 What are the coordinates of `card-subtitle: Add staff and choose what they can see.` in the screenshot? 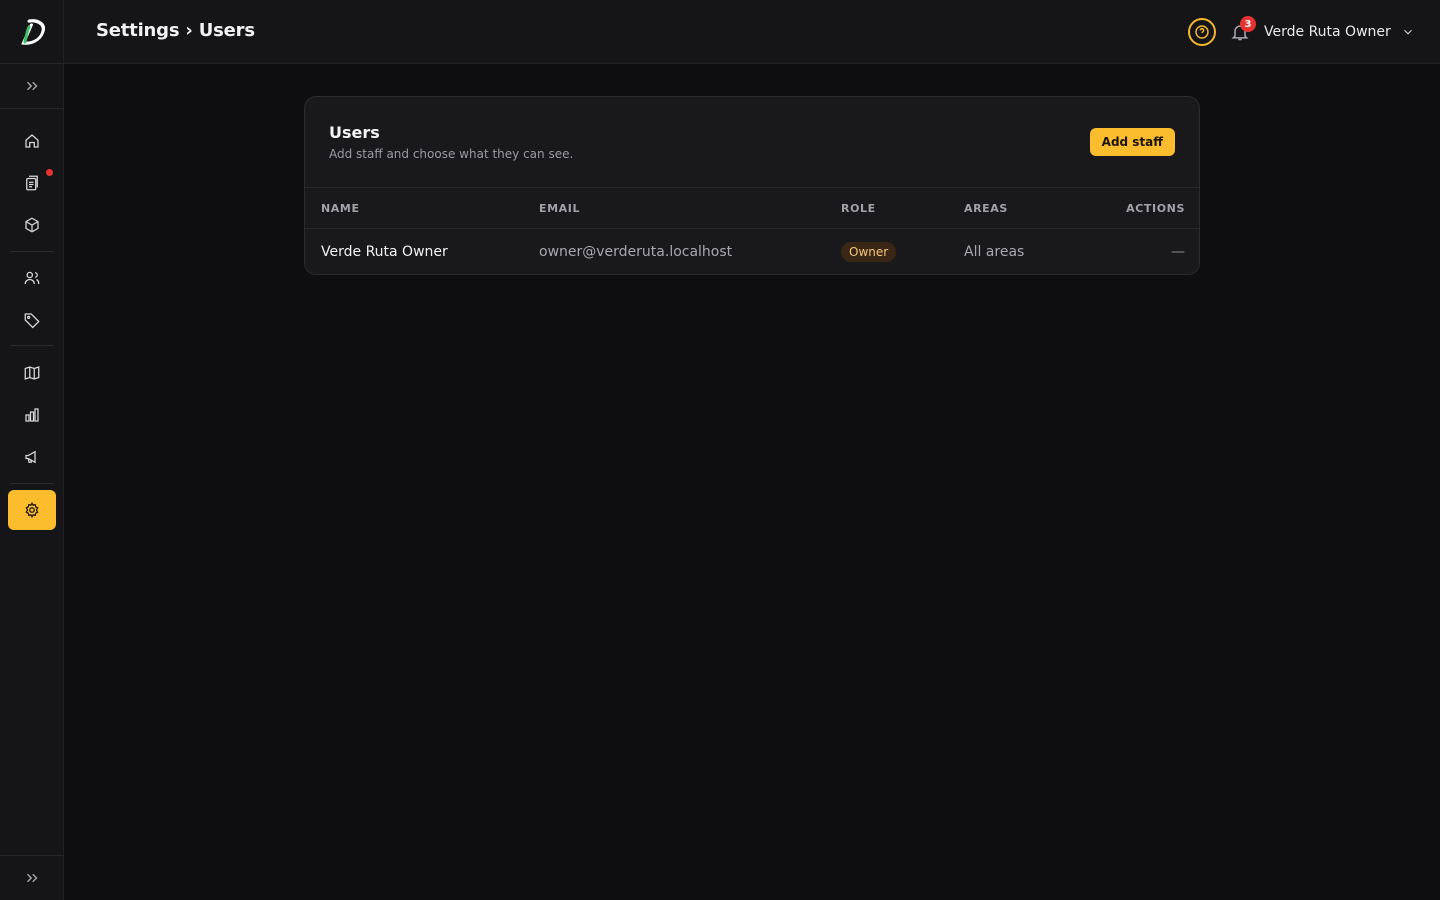 It's located at (451, 154).